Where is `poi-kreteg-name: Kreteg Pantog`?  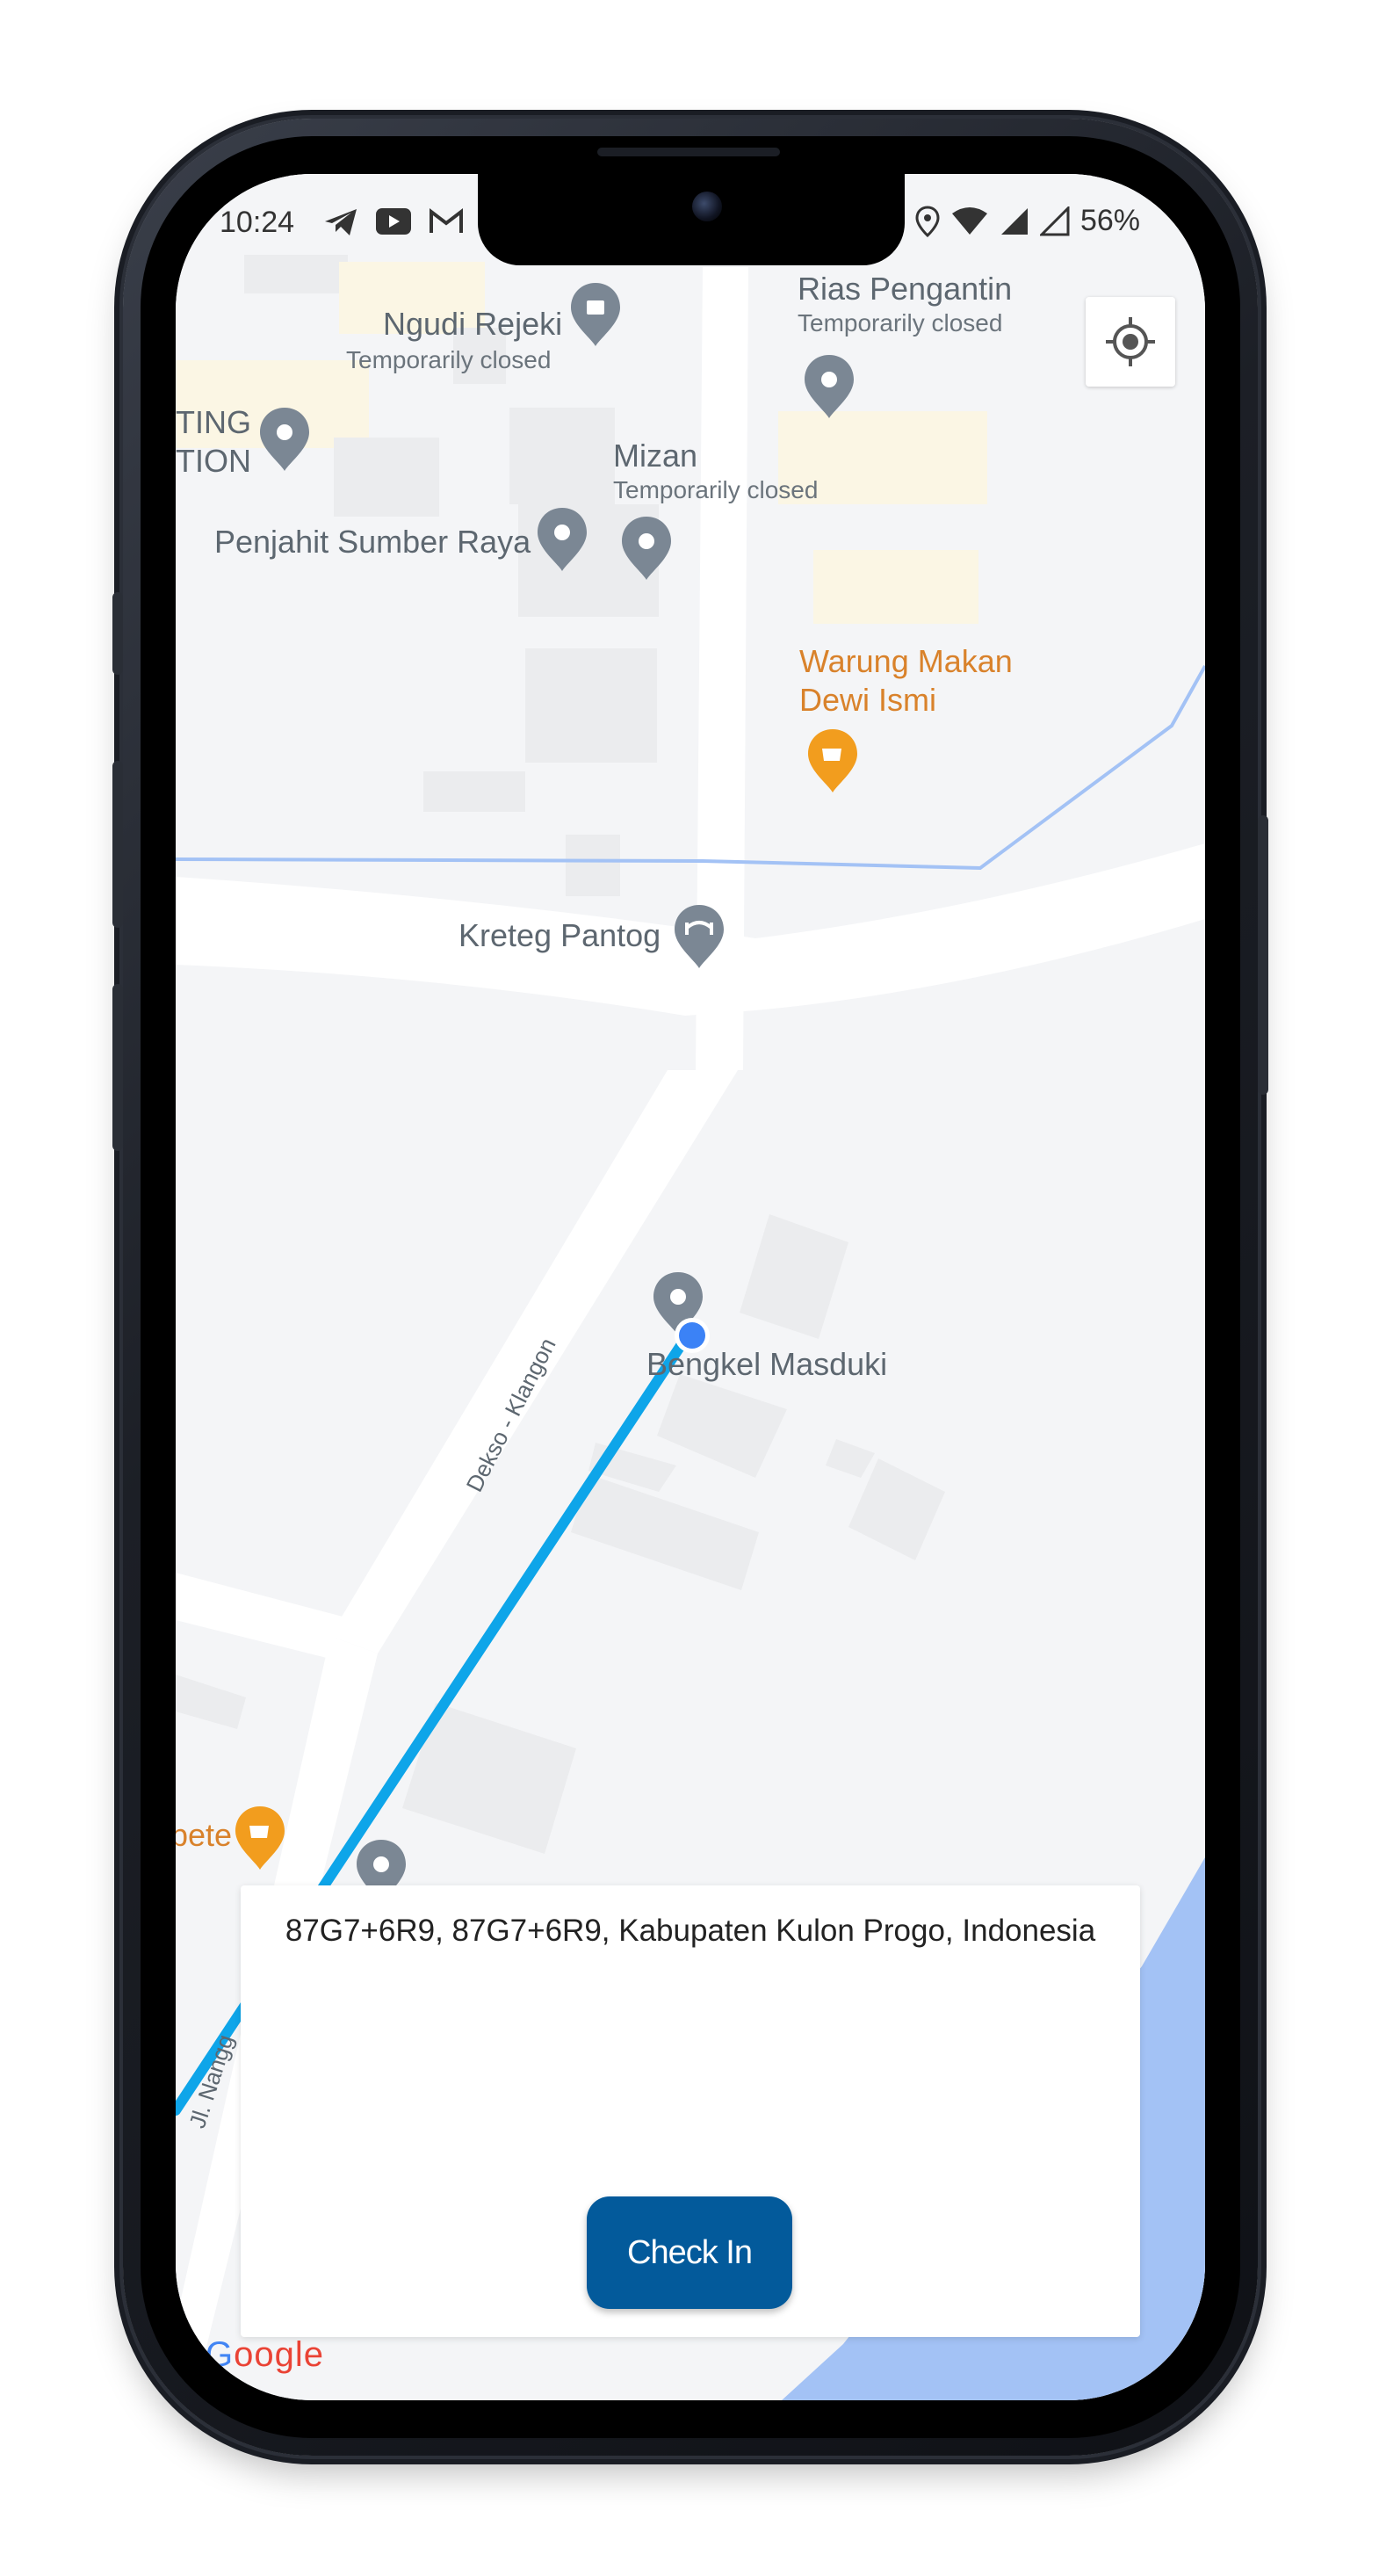 poi-kreteg-name: Kreteg Pantog is located at coordinates (559, 935).